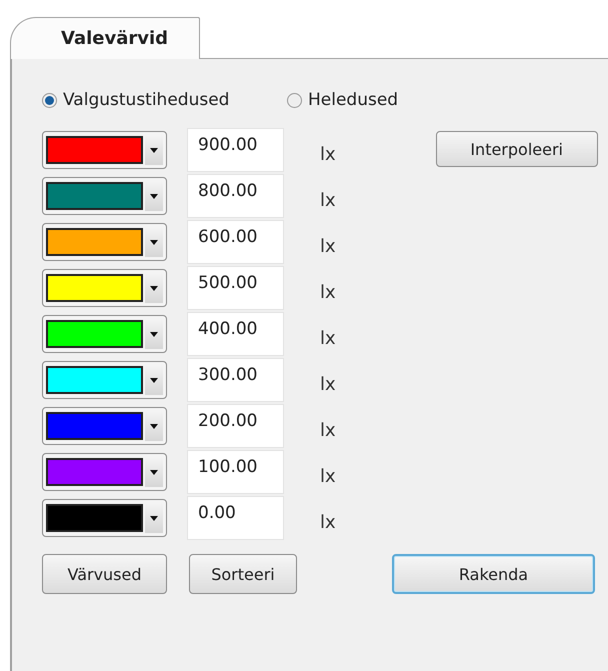 Image resolution: width=608 pixels, height=671 pixels. I want to click on value-field: 300.00, so click(235, 380).